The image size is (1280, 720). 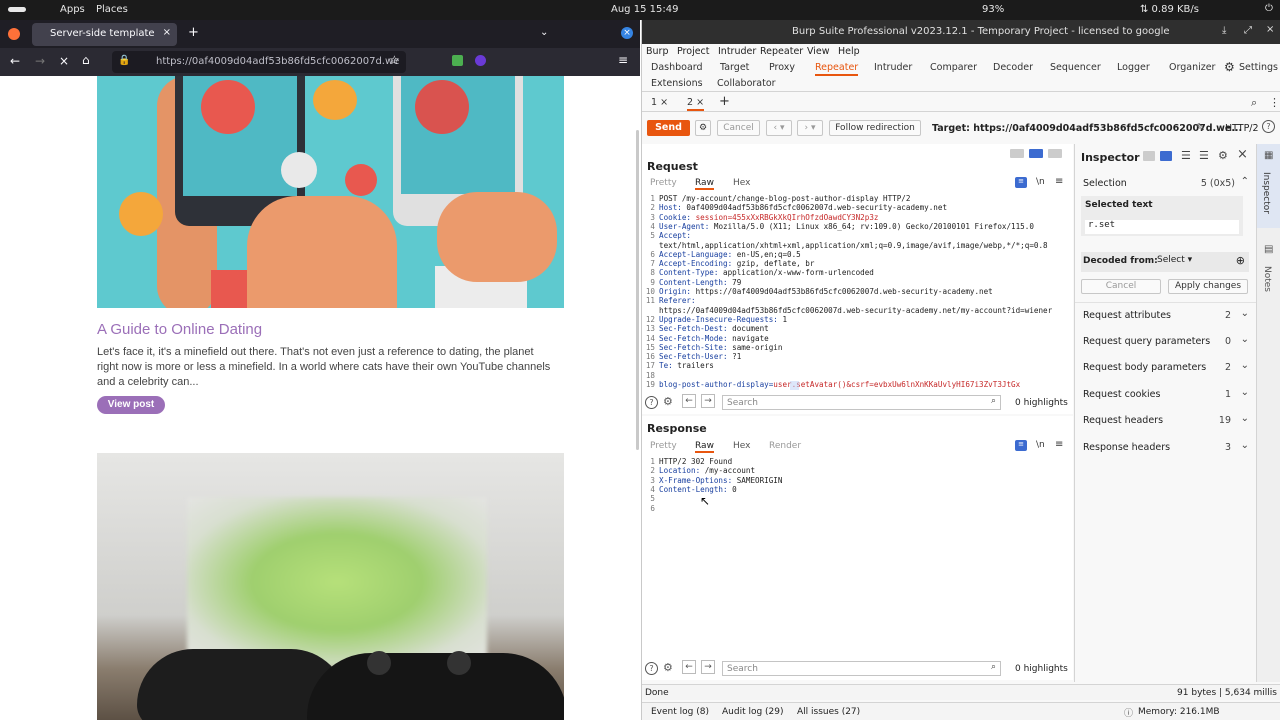 What do you see at coordinates (746, 83) in the screenshot?
I see `tab-collaborator: Collaborator` at bounding box center [746, 83].